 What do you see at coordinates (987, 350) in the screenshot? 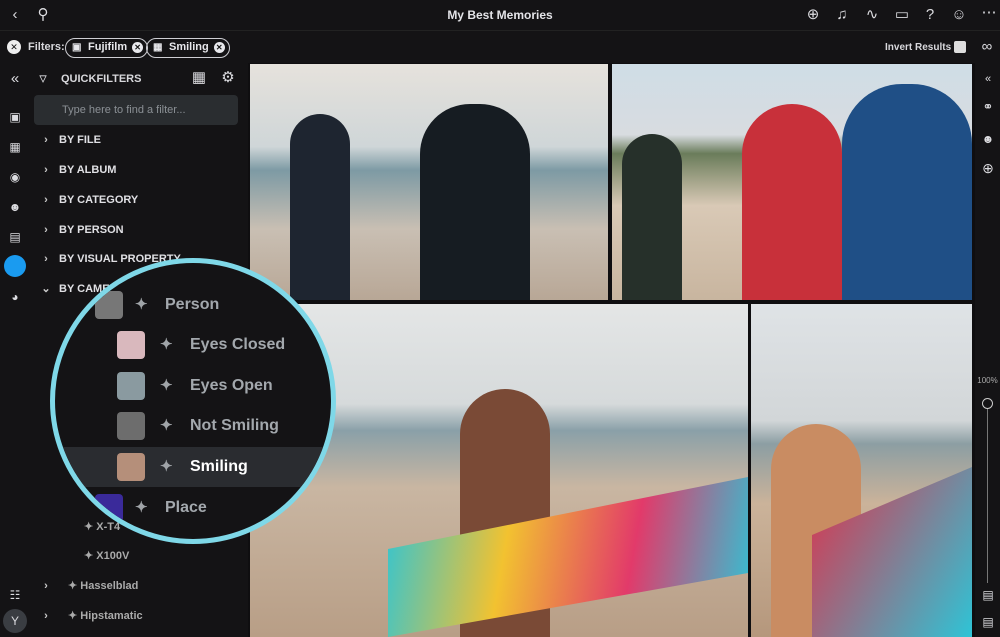
I see `right-rail: « ⚭ ☻ ⊕ 100% ▤ ▤` at bounding box center [987, 350].